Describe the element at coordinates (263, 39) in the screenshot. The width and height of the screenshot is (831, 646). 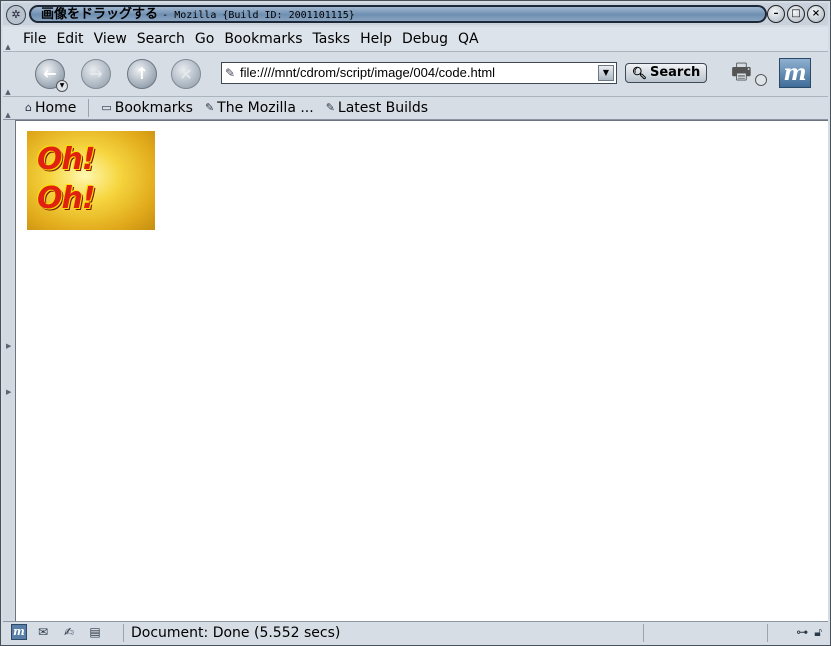
I see `menu-bookmarks: Bookmarks` at that location.